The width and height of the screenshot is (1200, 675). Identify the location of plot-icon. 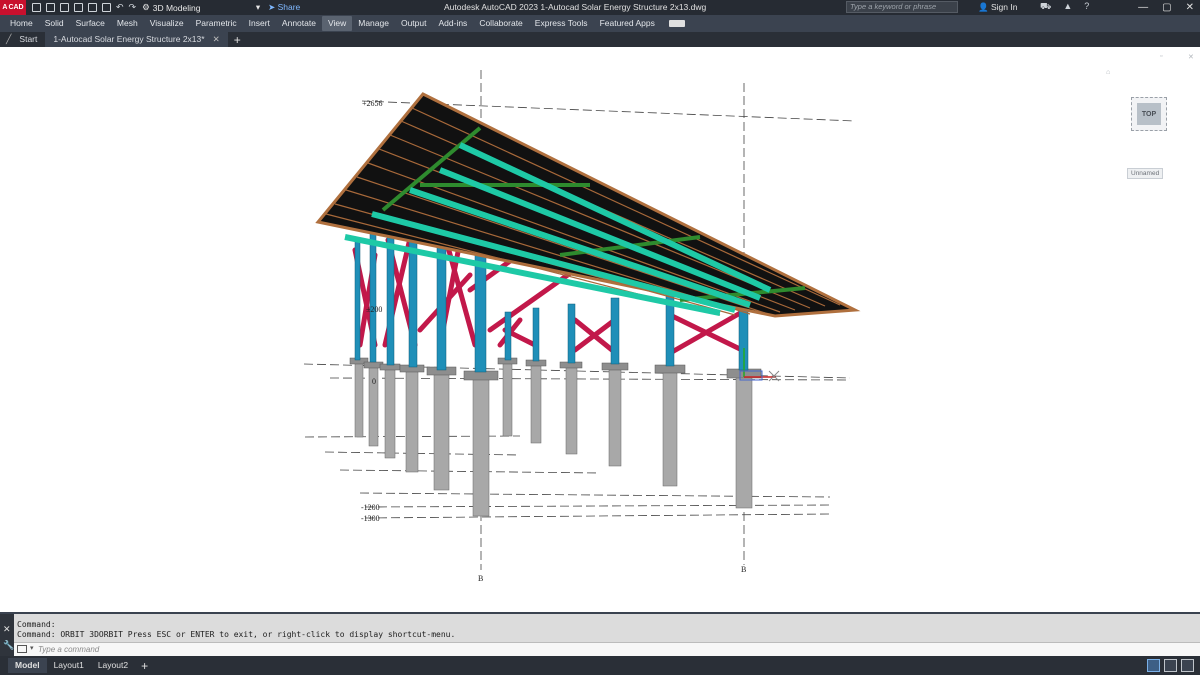
(106, 7).